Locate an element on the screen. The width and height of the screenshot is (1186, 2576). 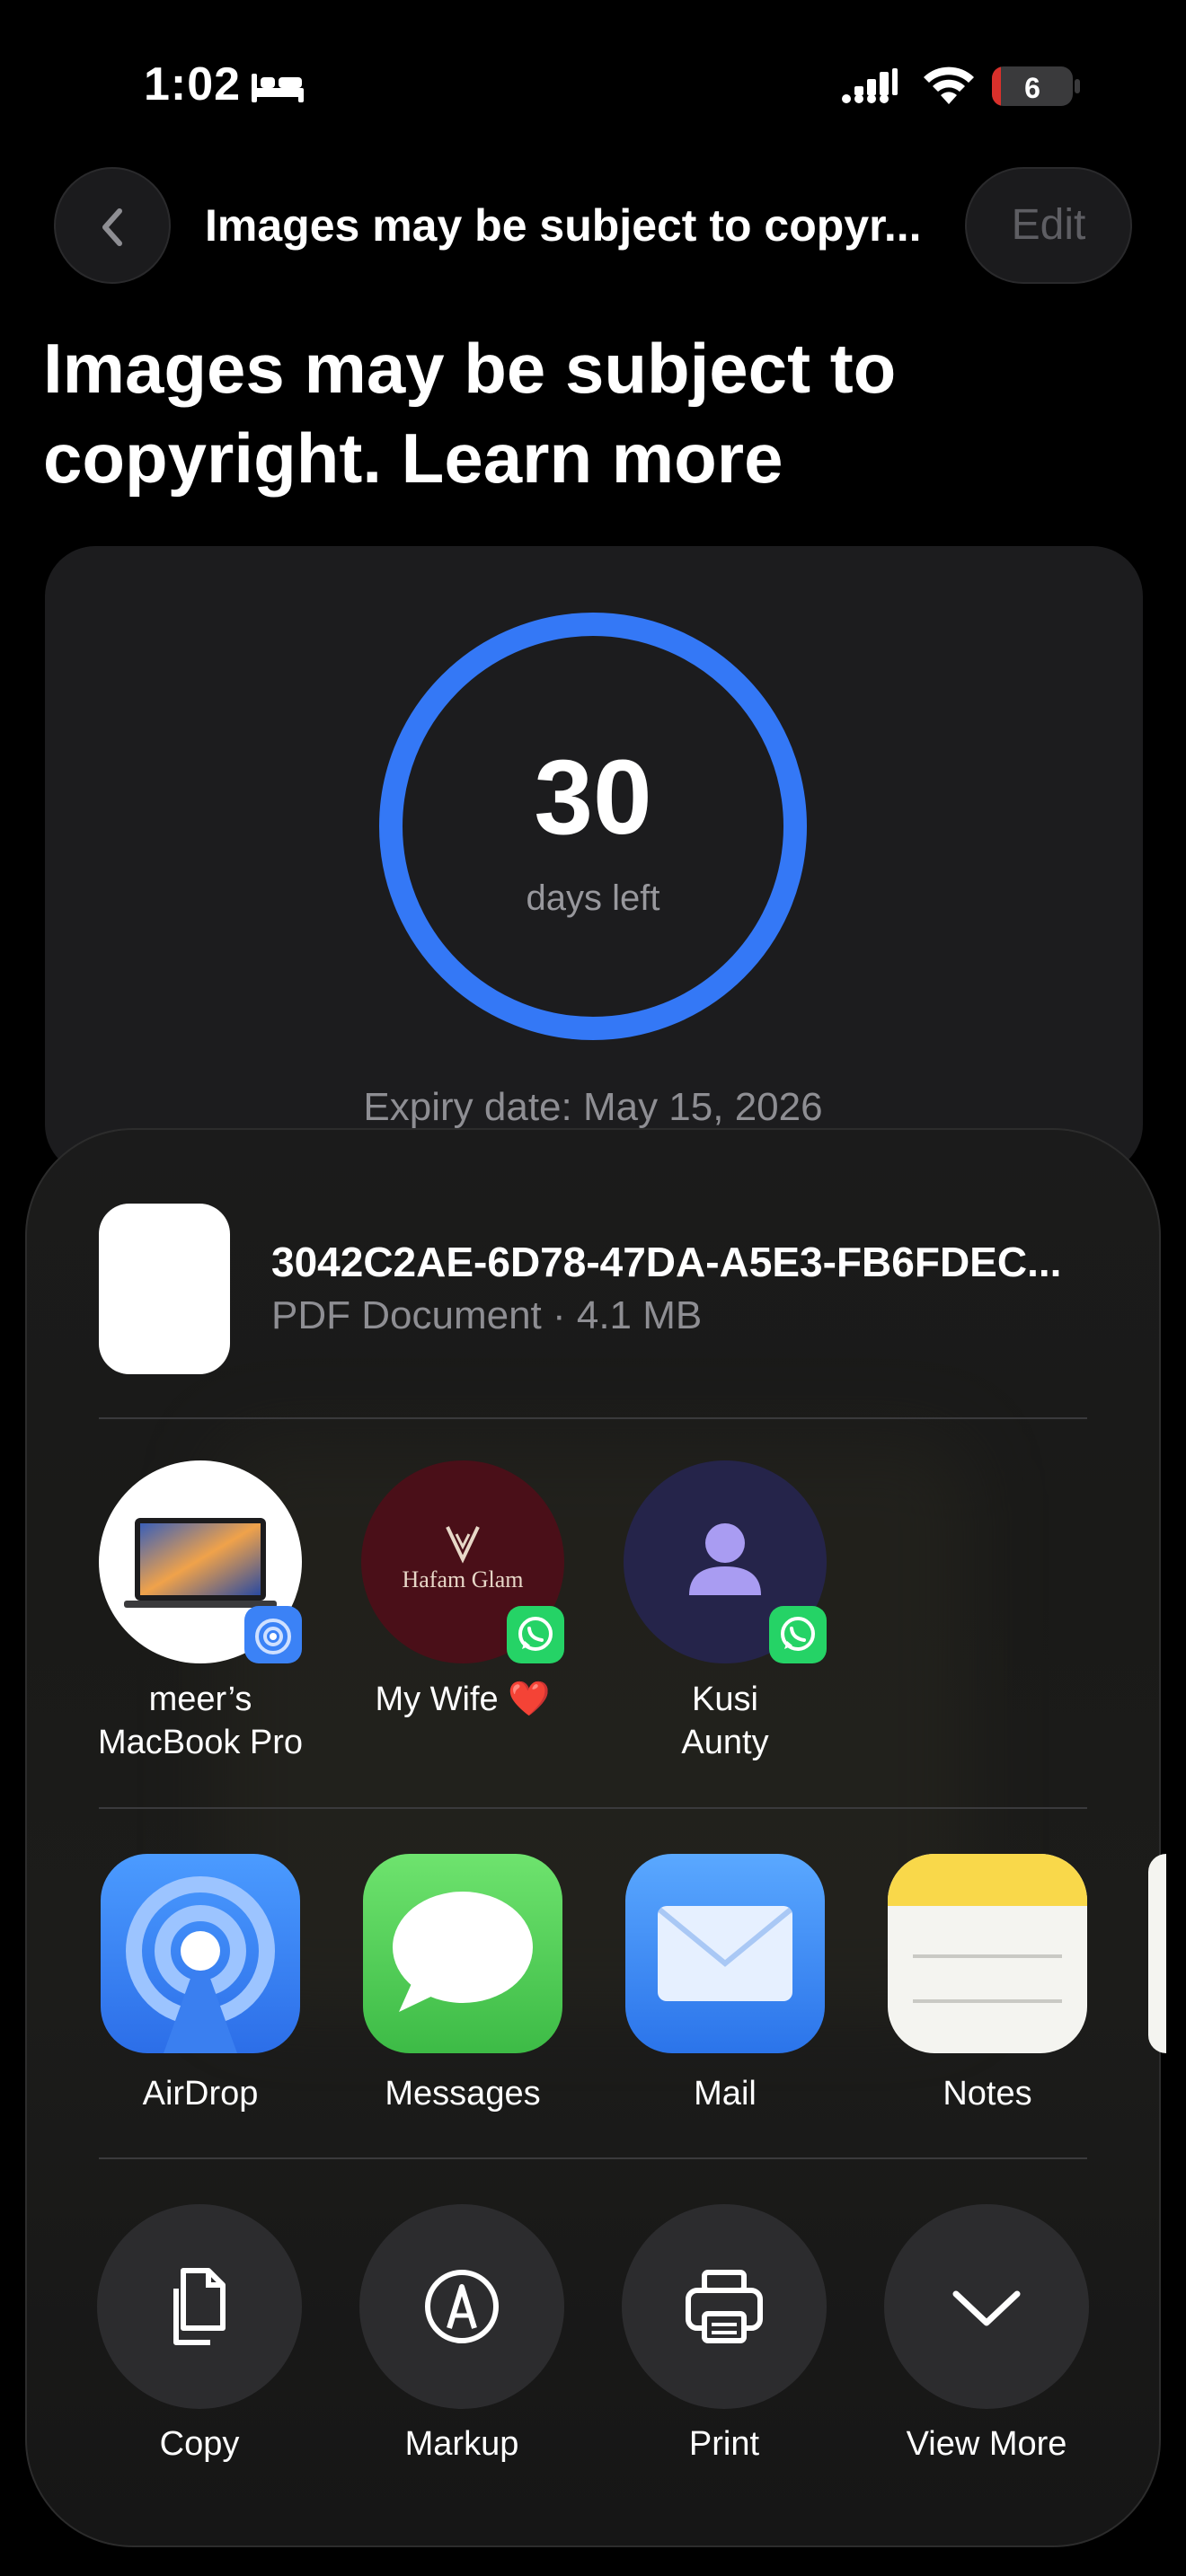
printer-icon is located at coordinates (724, 2306).